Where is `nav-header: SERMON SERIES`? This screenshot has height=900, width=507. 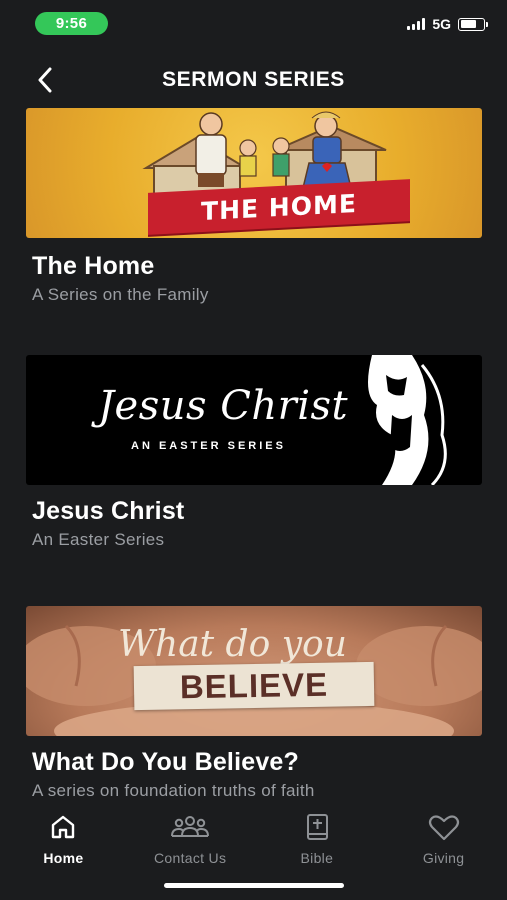 nav-header: SERMON SERIES is located at coordinates (253, 80).